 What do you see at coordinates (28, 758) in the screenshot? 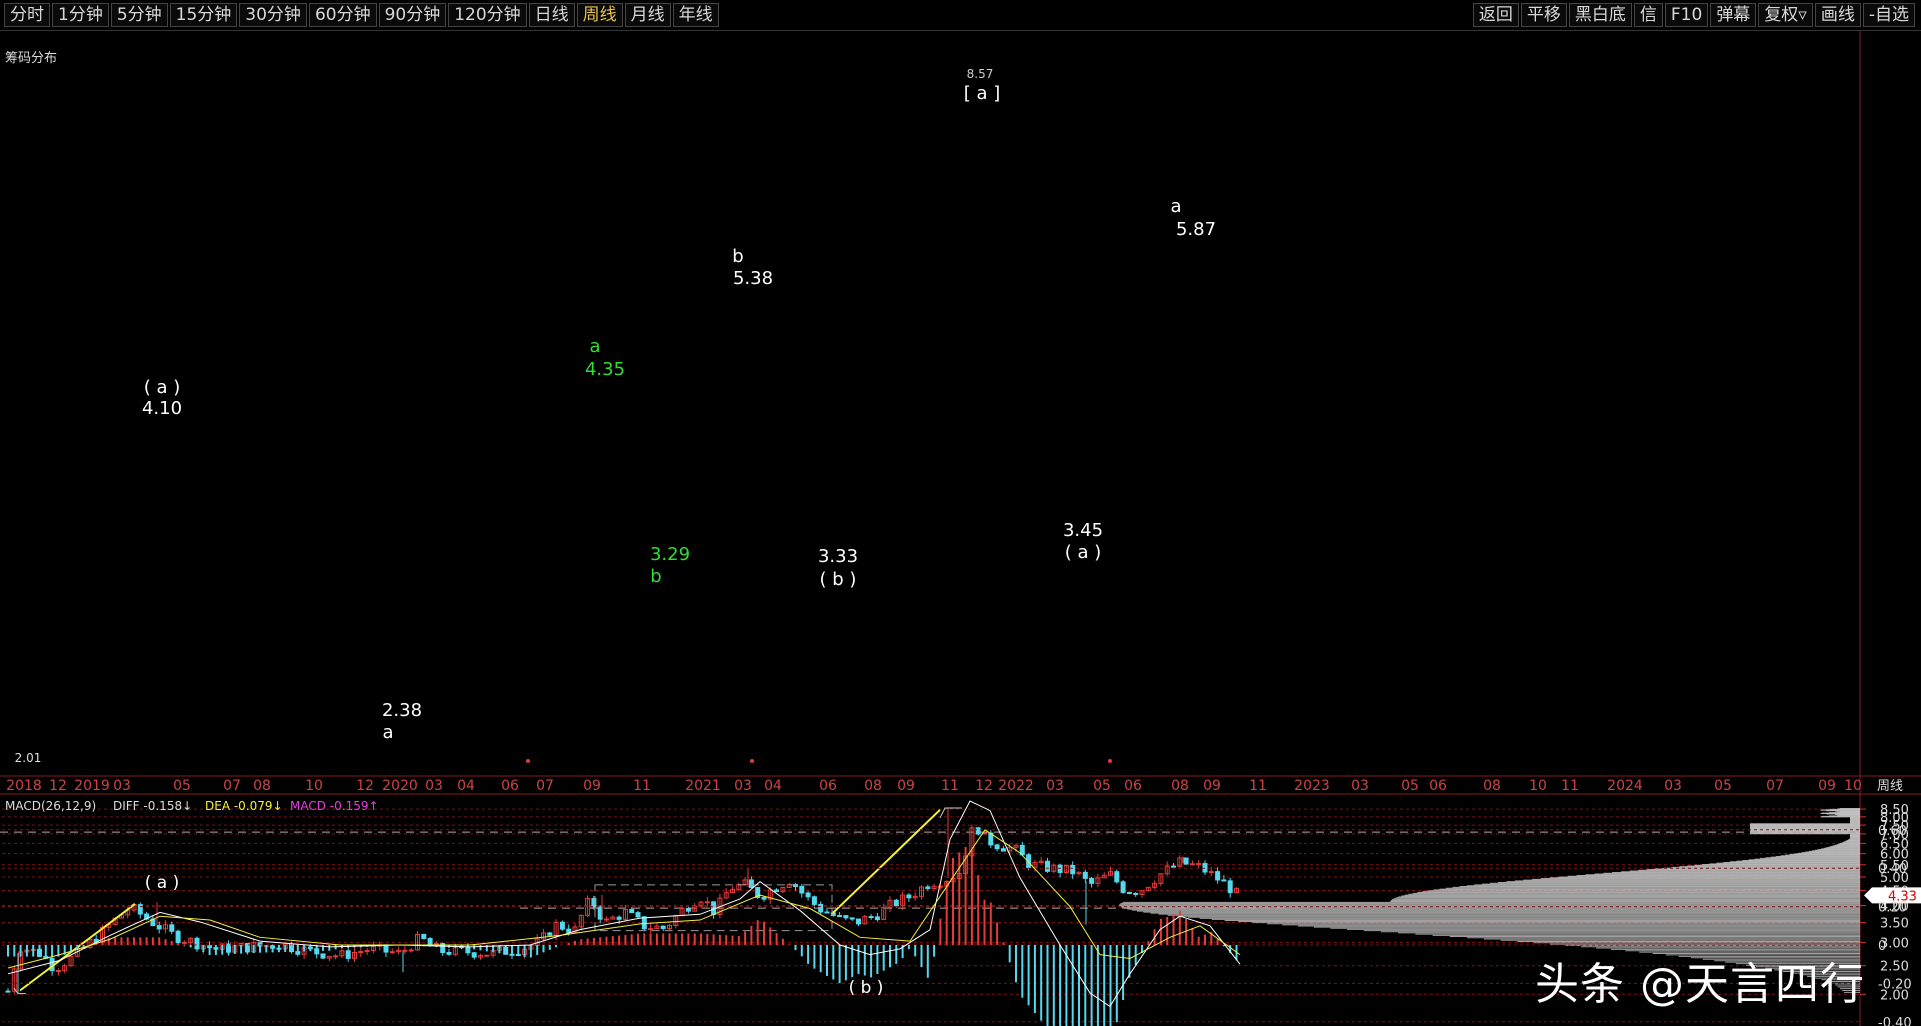
I see `label-low-2-01: 2.01` at bounding box center [28, 758].